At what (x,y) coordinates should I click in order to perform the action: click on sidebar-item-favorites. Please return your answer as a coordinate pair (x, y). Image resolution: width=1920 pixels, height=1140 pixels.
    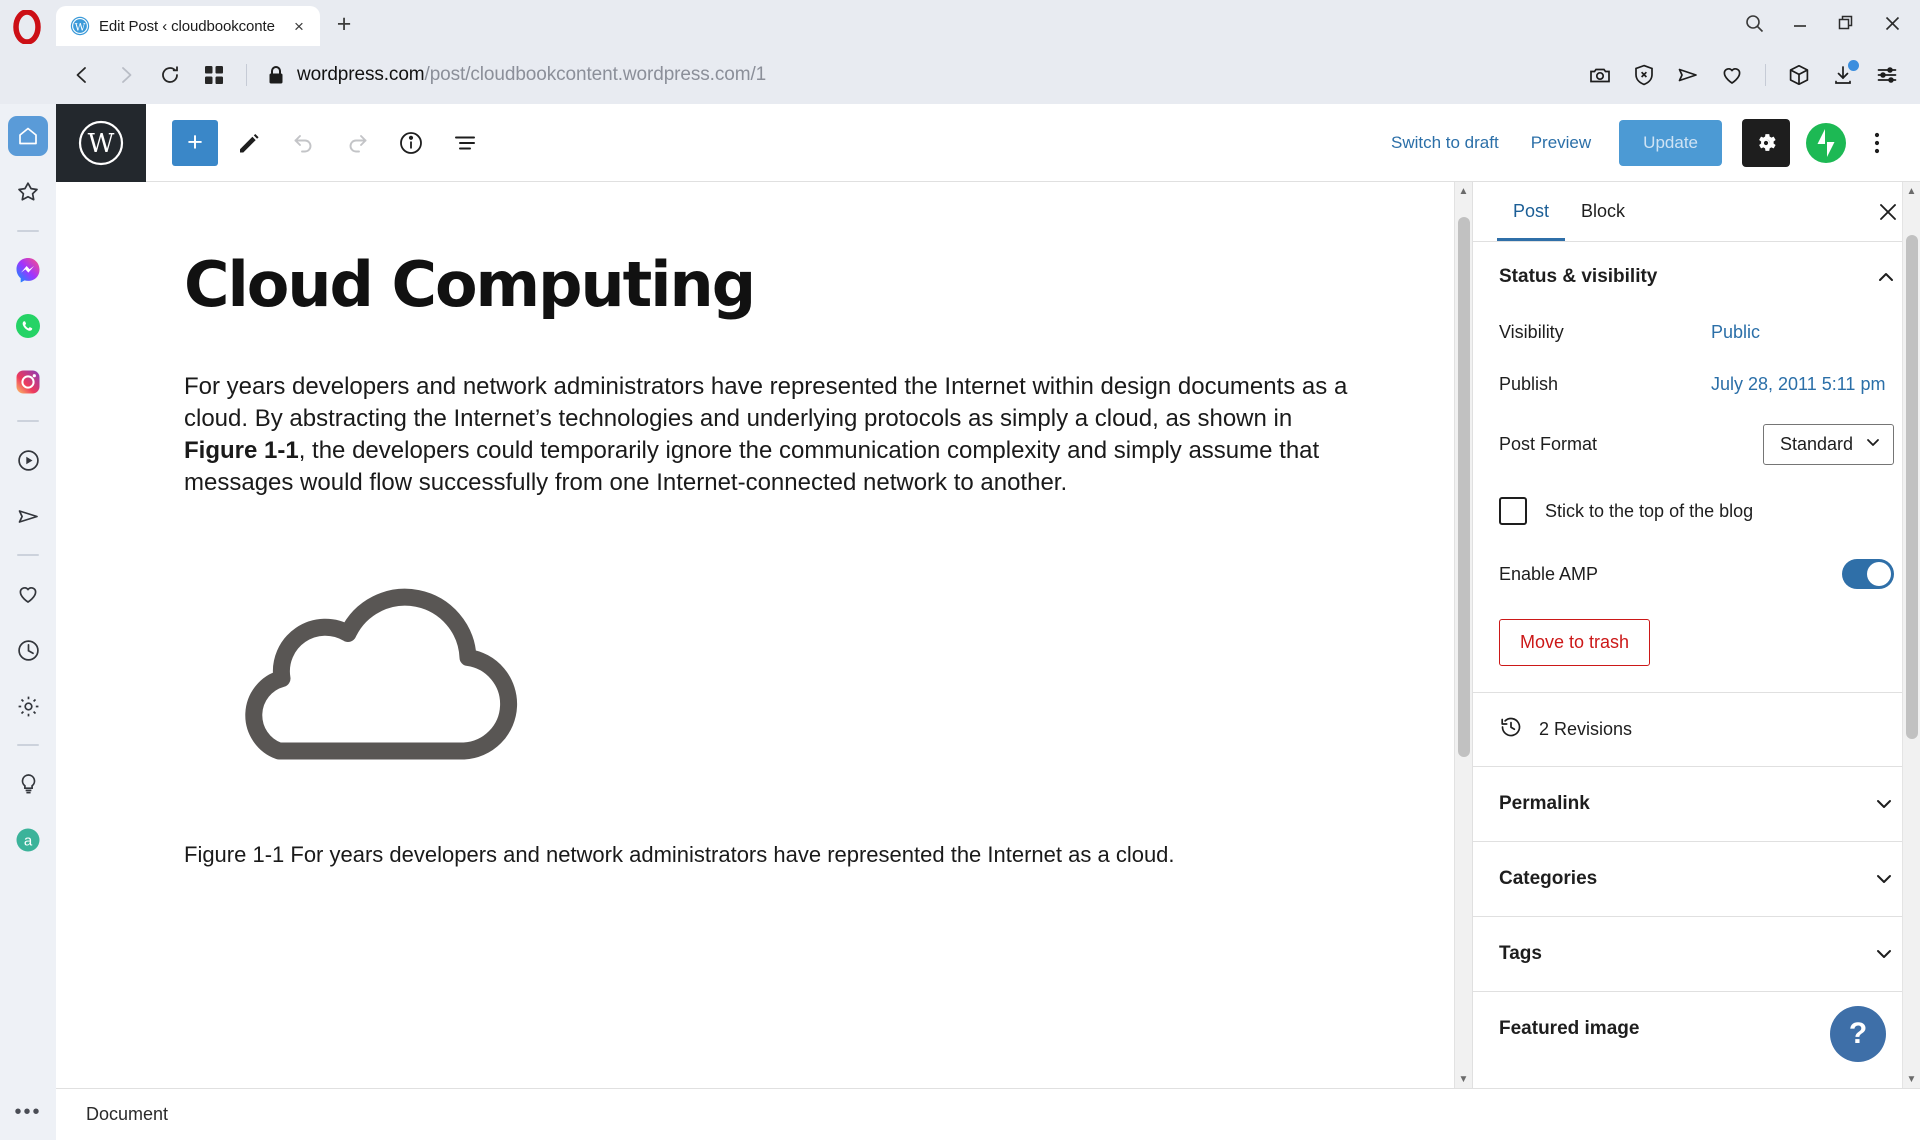
    Looking at the image, I should click on (28, 192).